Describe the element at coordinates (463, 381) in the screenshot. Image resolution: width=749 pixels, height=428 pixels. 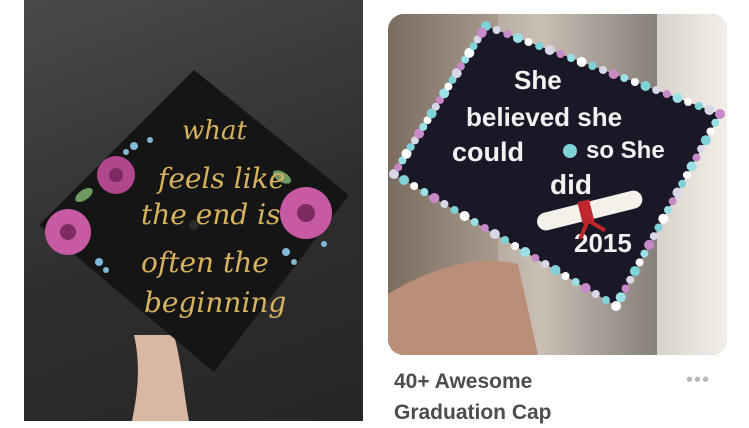
I see `pin-title-line: 40+ Awesome` at that location.